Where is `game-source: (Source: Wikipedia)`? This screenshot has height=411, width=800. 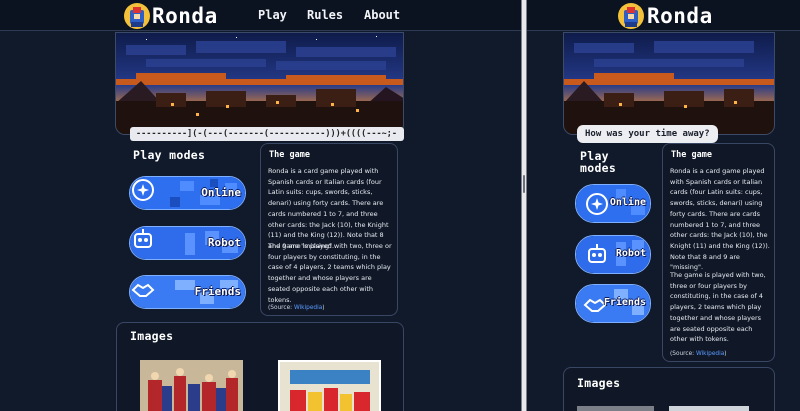 game-source: (Source: Wikipedia) is located at coordinates (296, 308).